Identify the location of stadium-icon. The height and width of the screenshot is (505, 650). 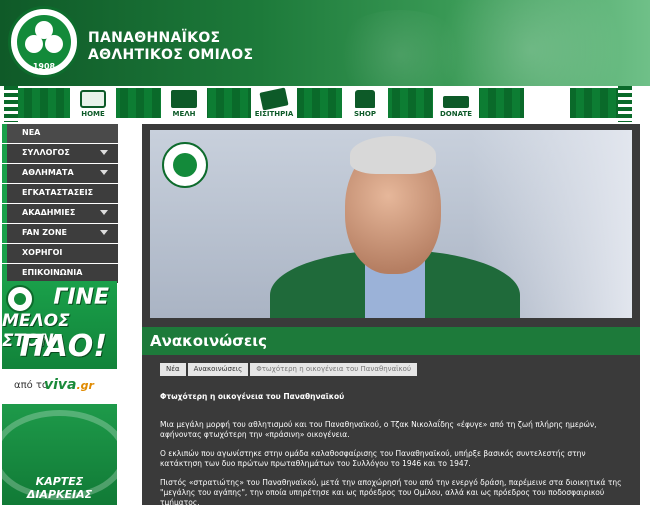
(93, 99).